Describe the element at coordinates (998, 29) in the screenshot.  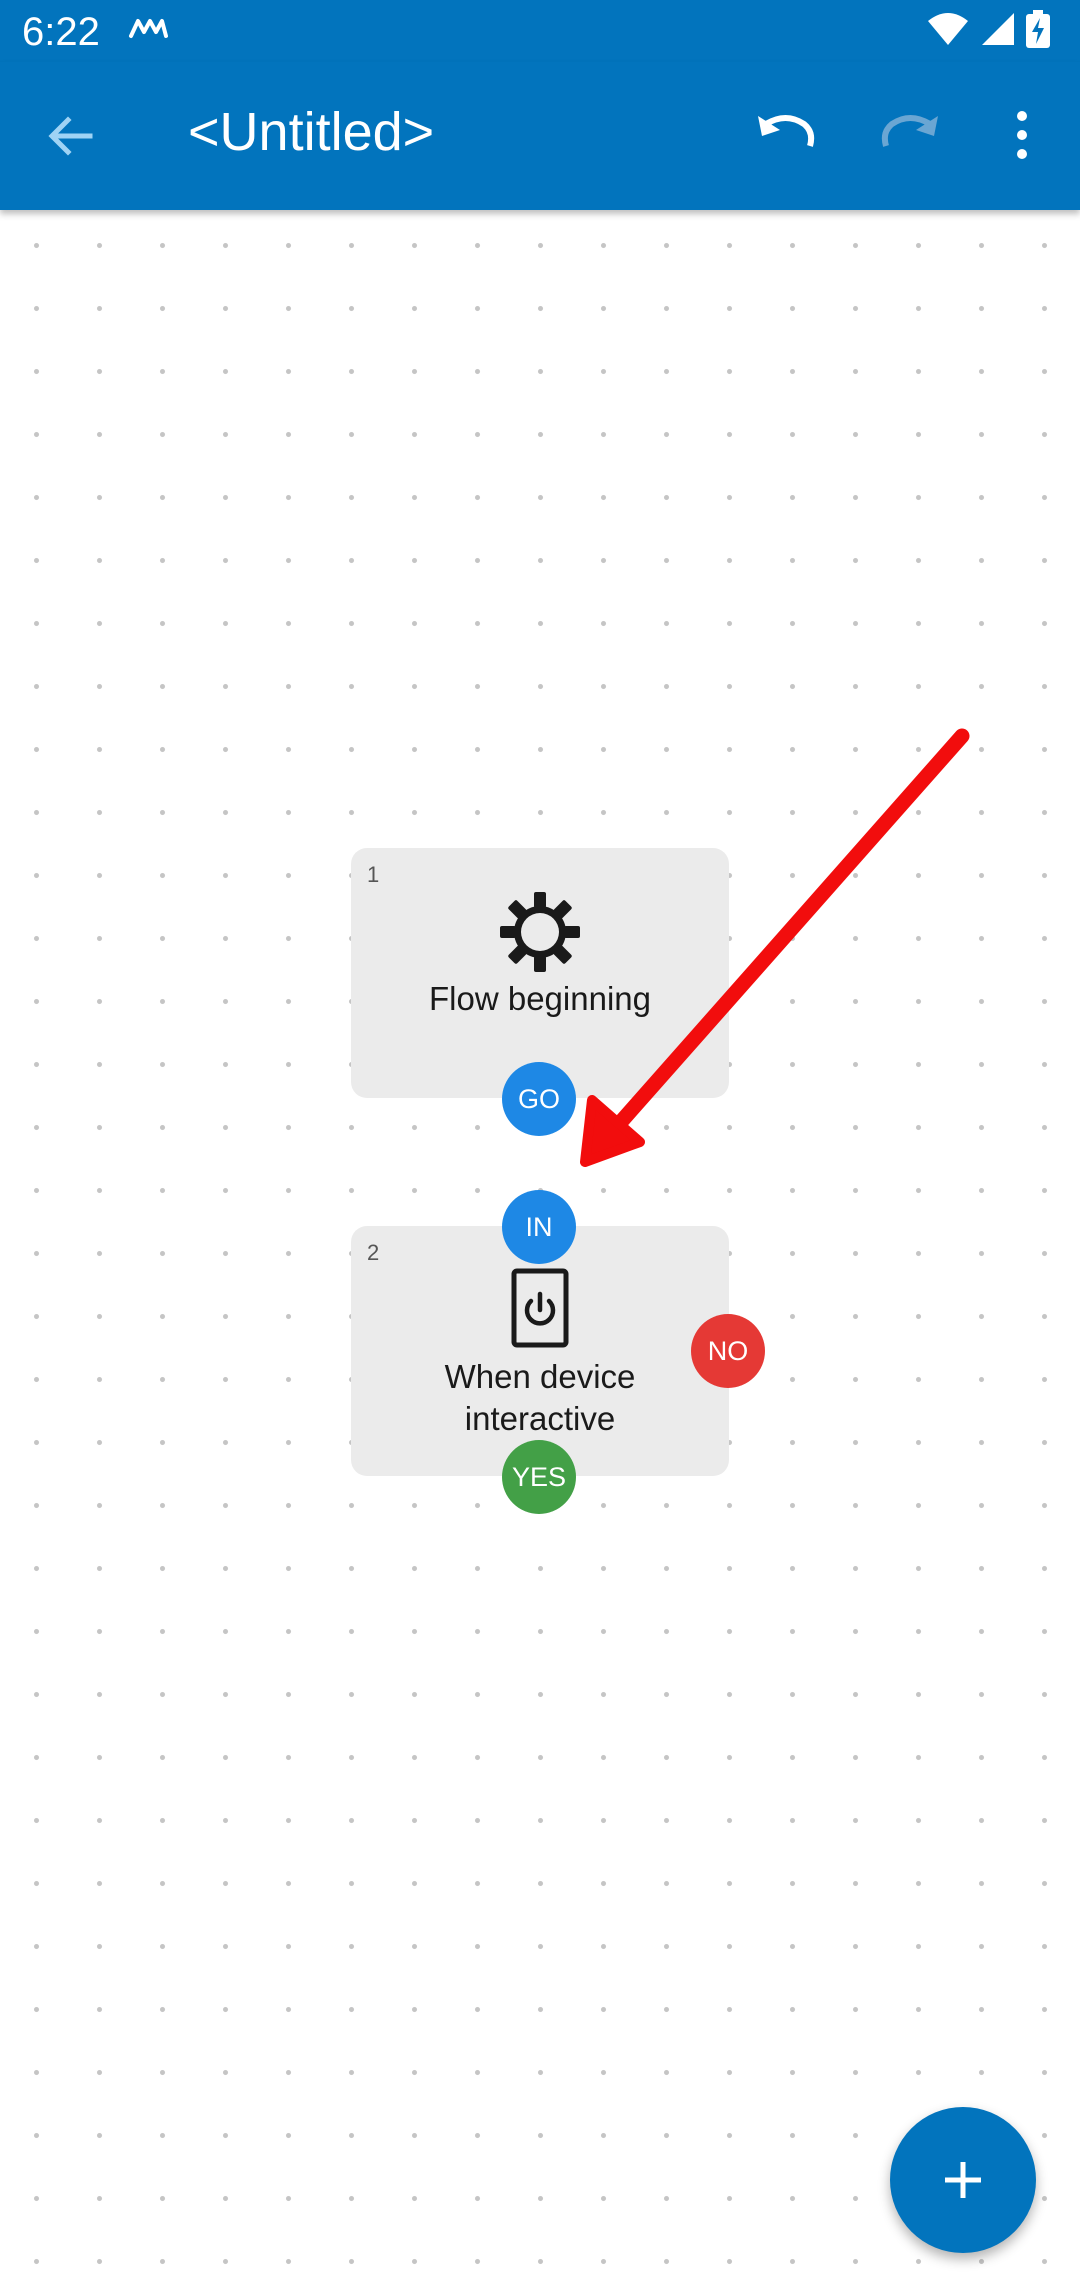
I see `signal-icon` at that location.